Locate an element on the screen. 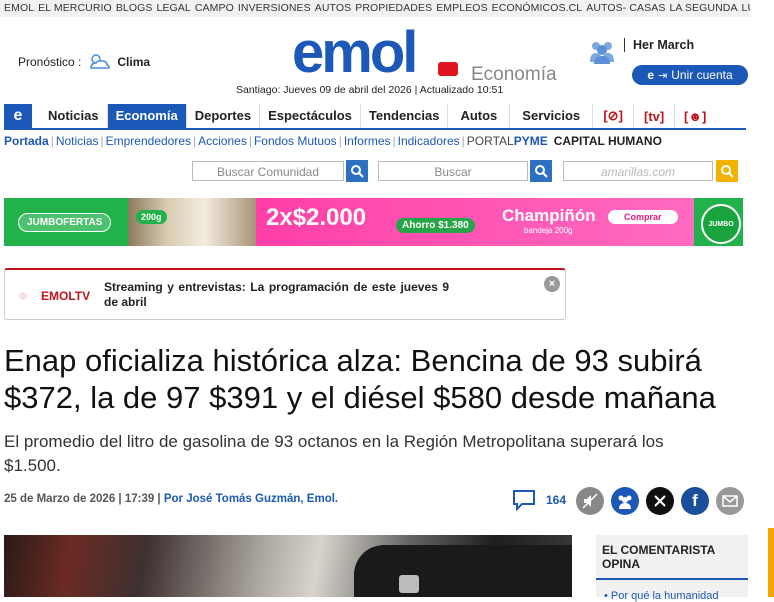 The image size is (774, 602). nav-noticias: Noticias is located at coordinates (74, 116).